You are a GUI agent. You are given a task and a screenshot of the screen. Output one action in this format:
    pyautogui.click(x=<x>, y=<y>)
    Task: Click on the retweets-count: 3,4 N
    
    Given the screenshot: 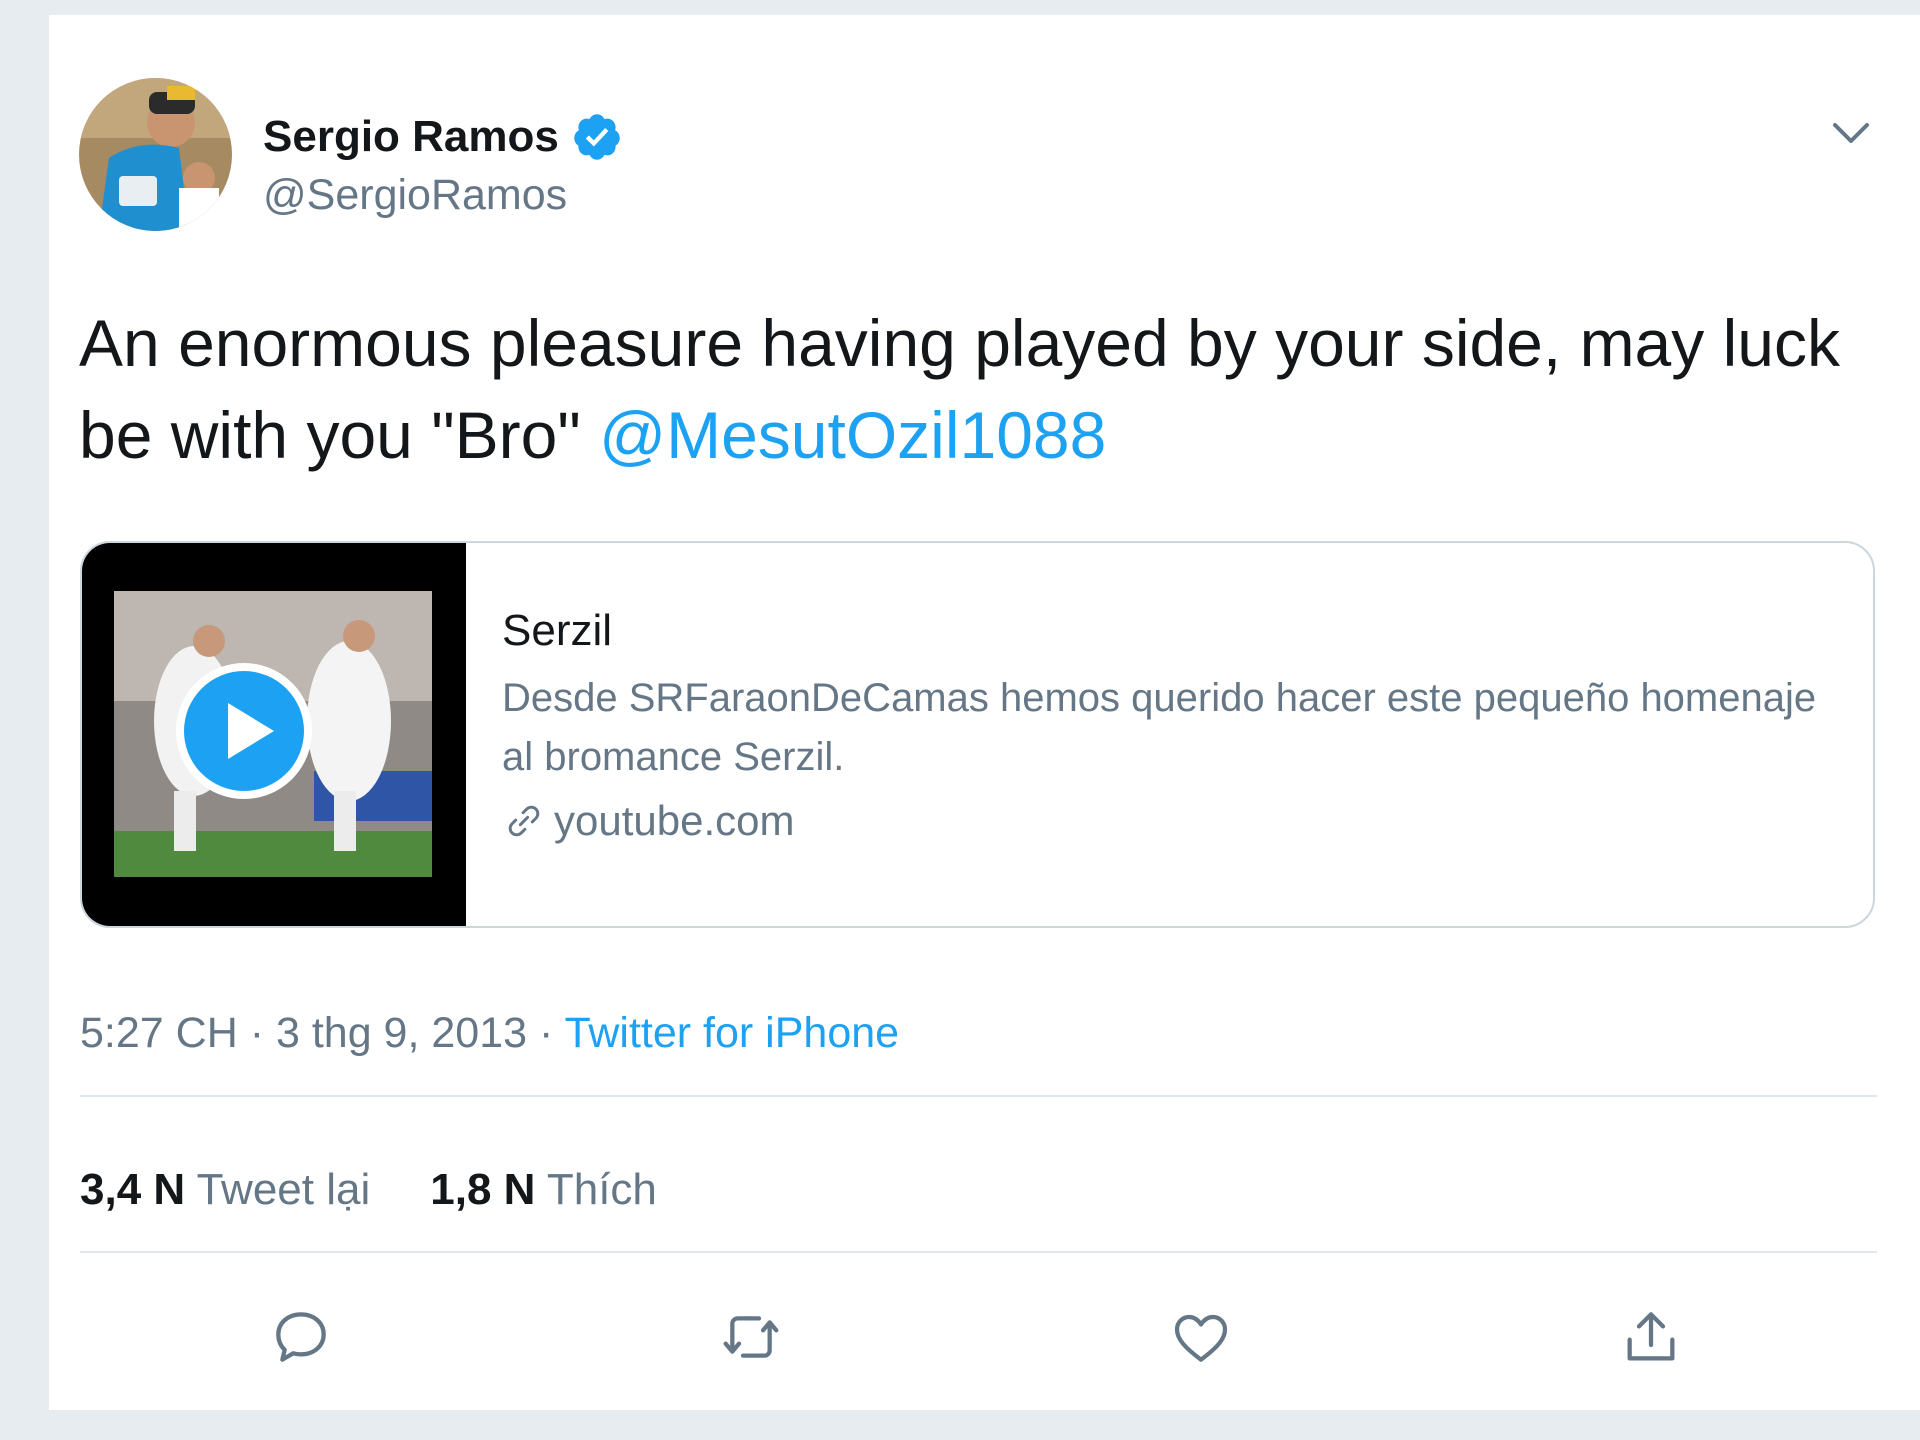 What is the action you would take?
    pyautogui.click(x=133, y=1189)
    